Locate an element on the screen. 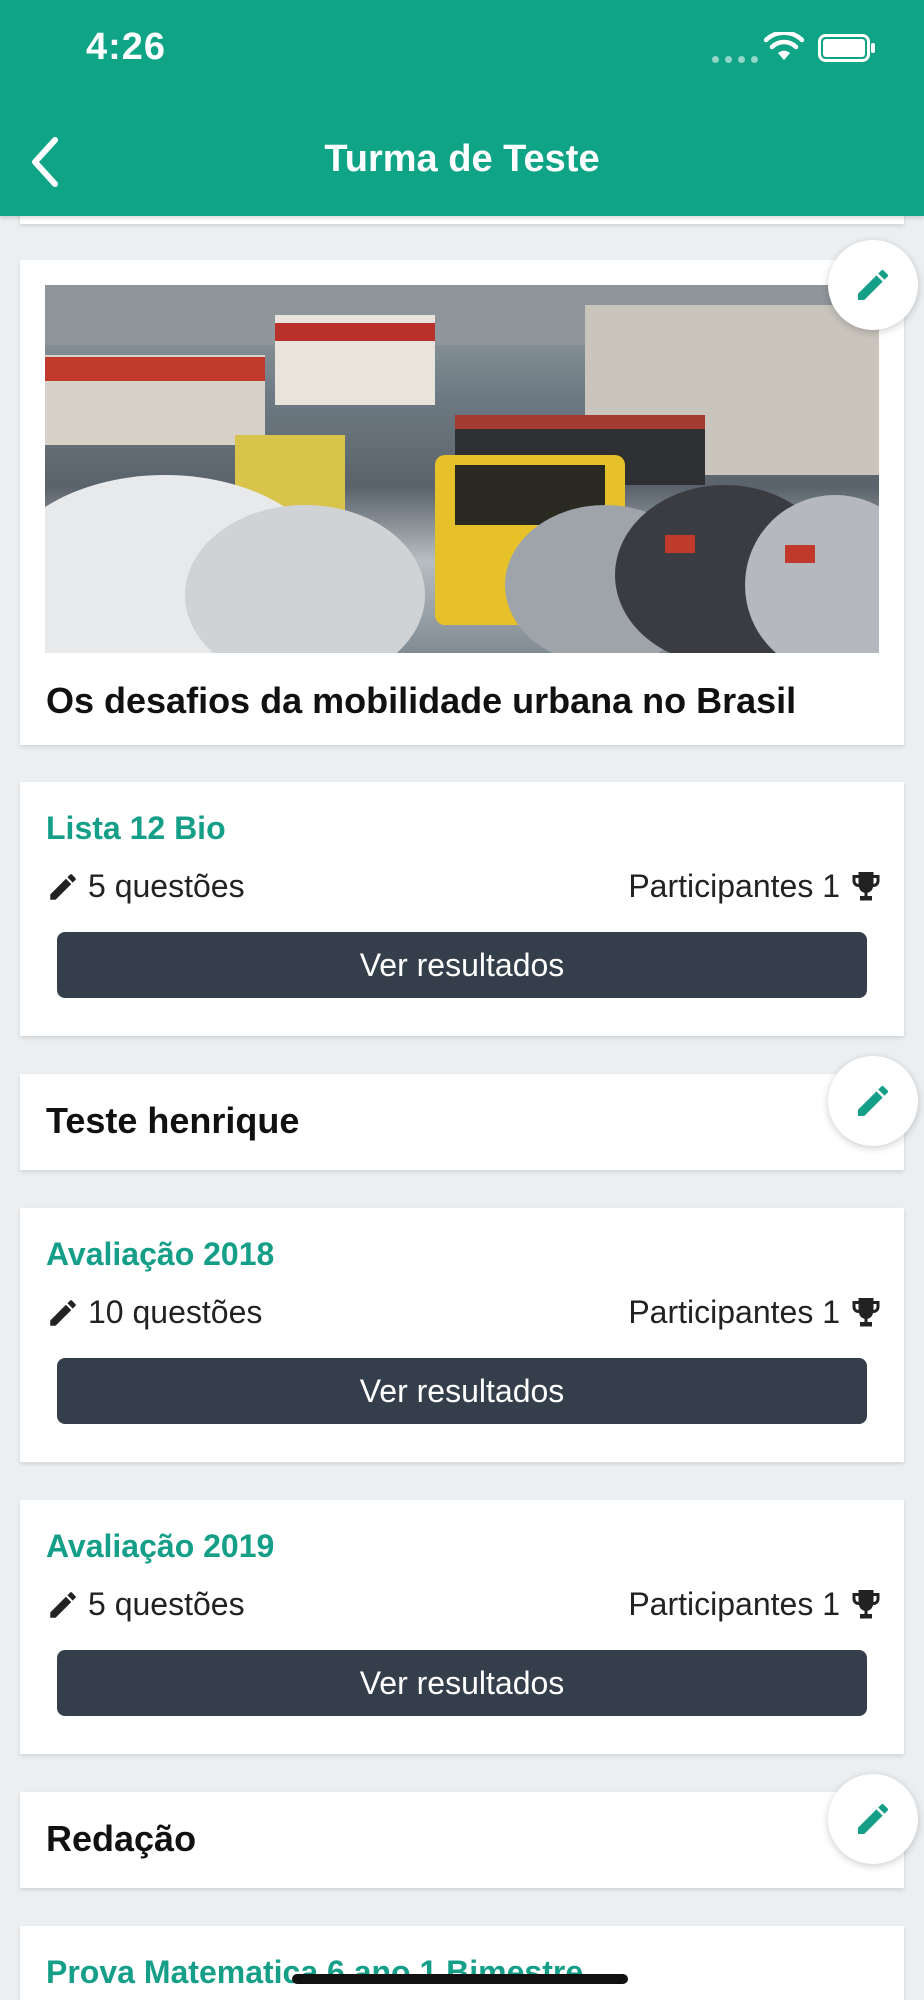  quiz-title: Lista 12 Bio is located at coordinates (136, 828).